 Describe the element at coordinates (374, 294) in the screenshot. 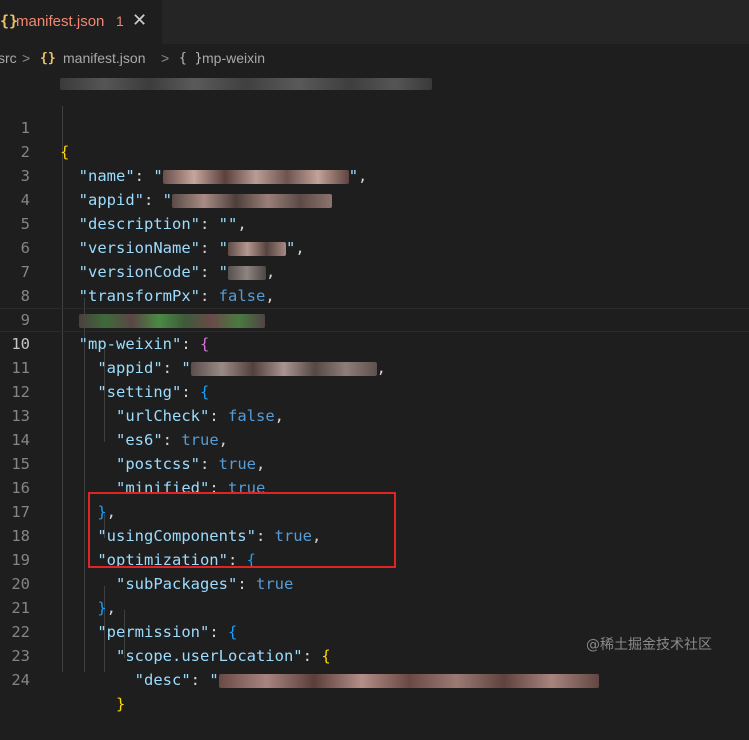

I see `code-line: 8` at that location.